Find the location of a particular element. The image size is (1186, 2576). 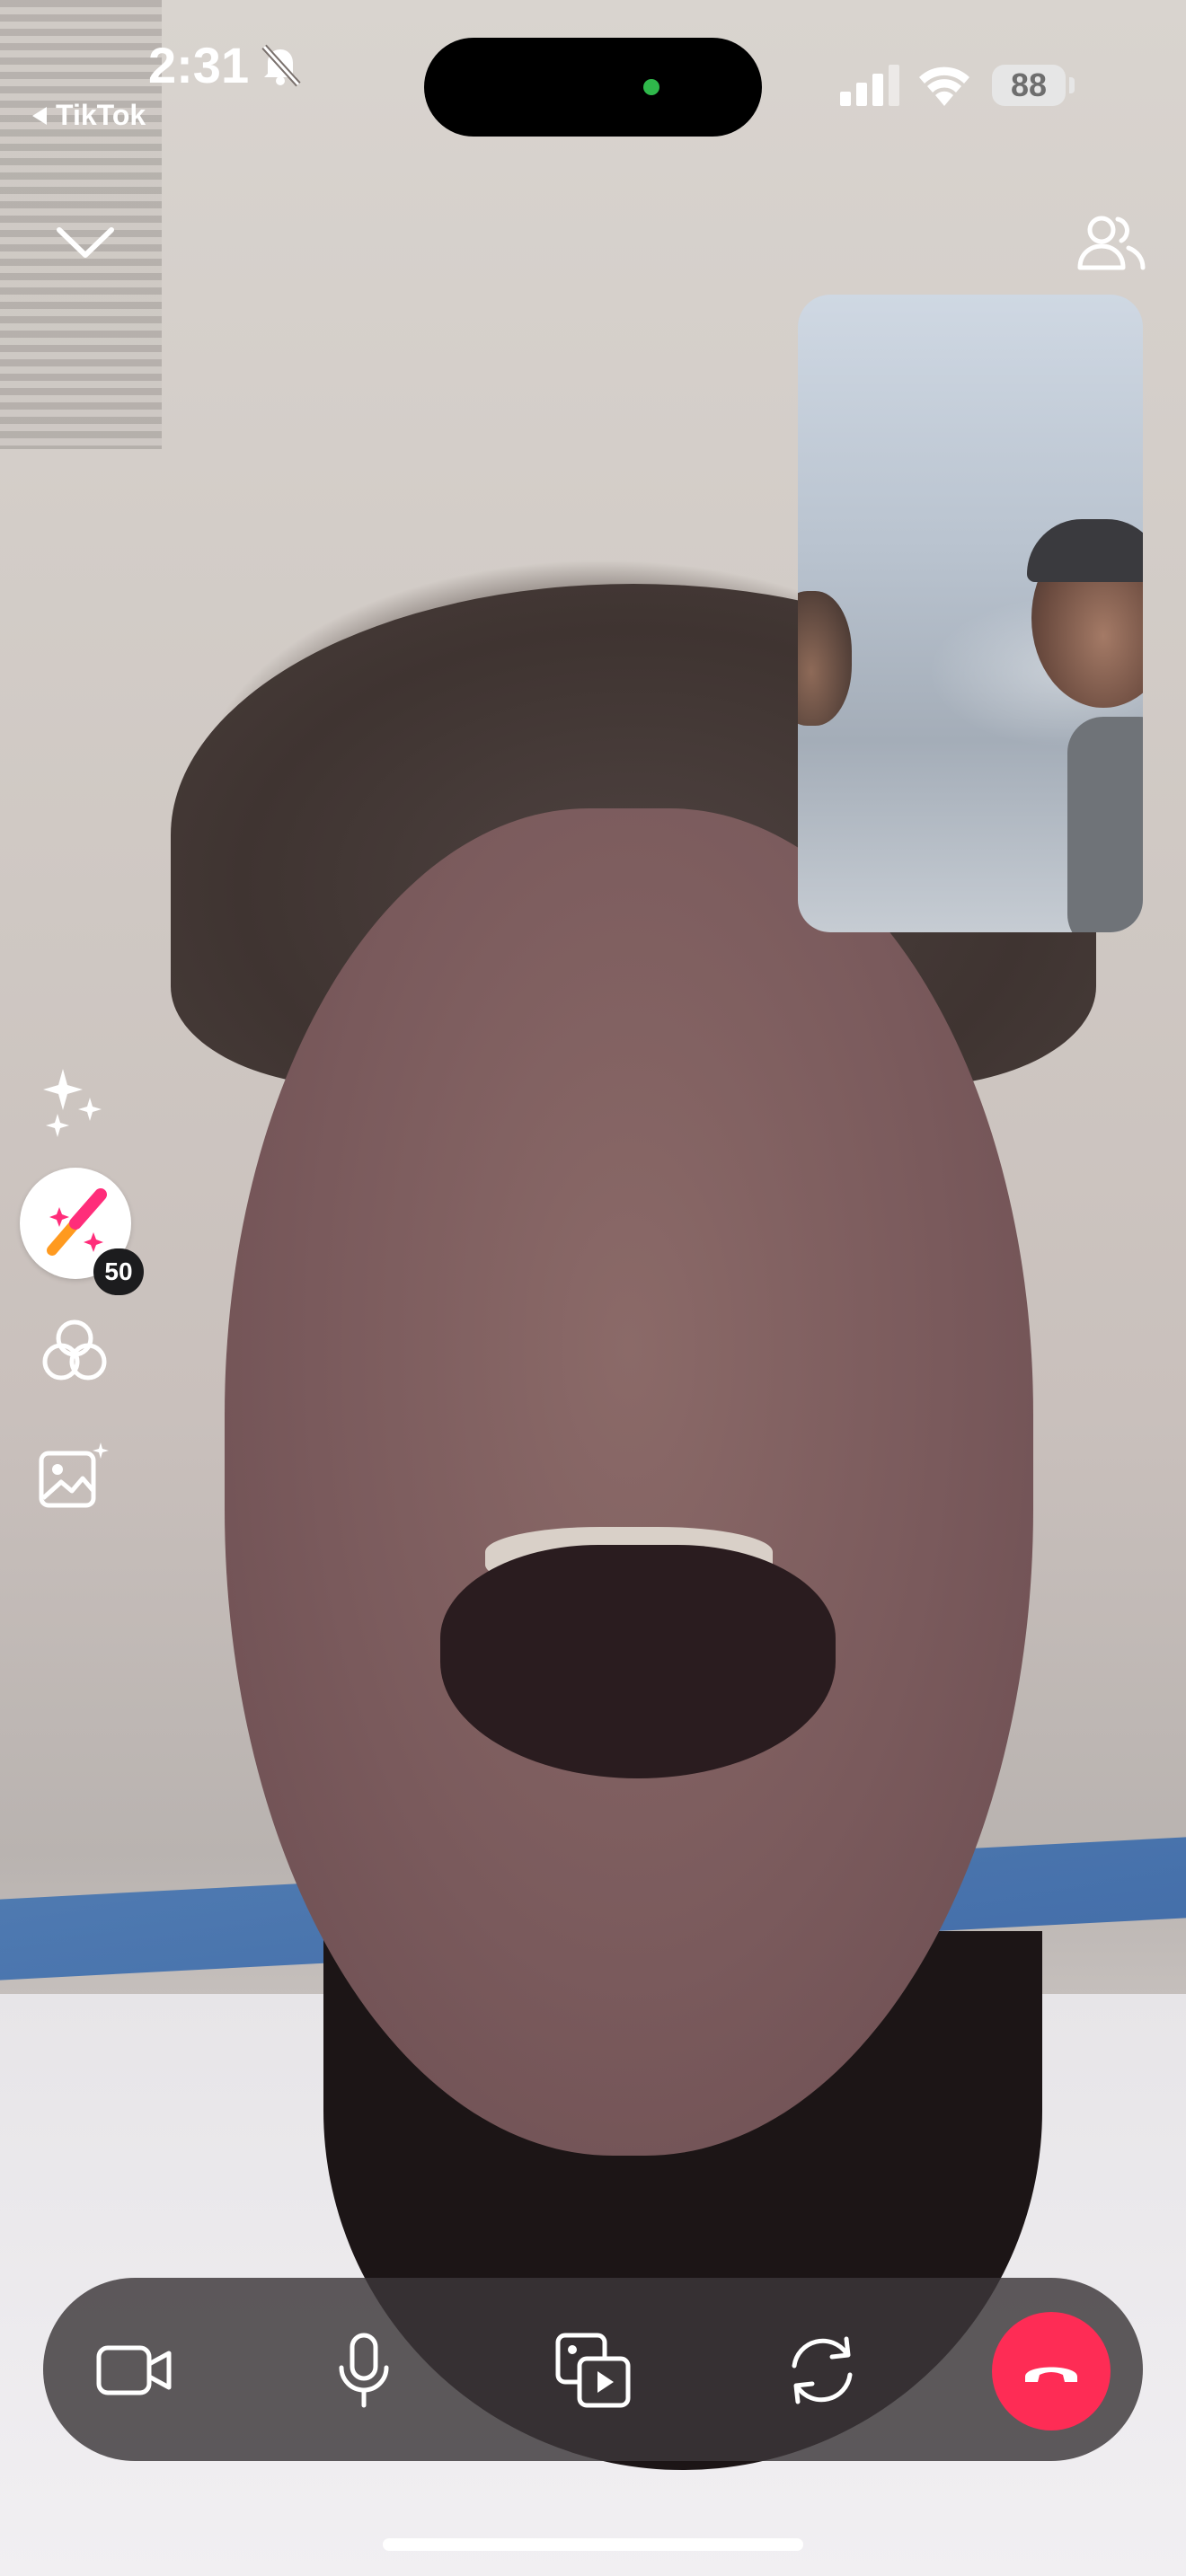

remote-second-person is located at coordinates (825, 658).